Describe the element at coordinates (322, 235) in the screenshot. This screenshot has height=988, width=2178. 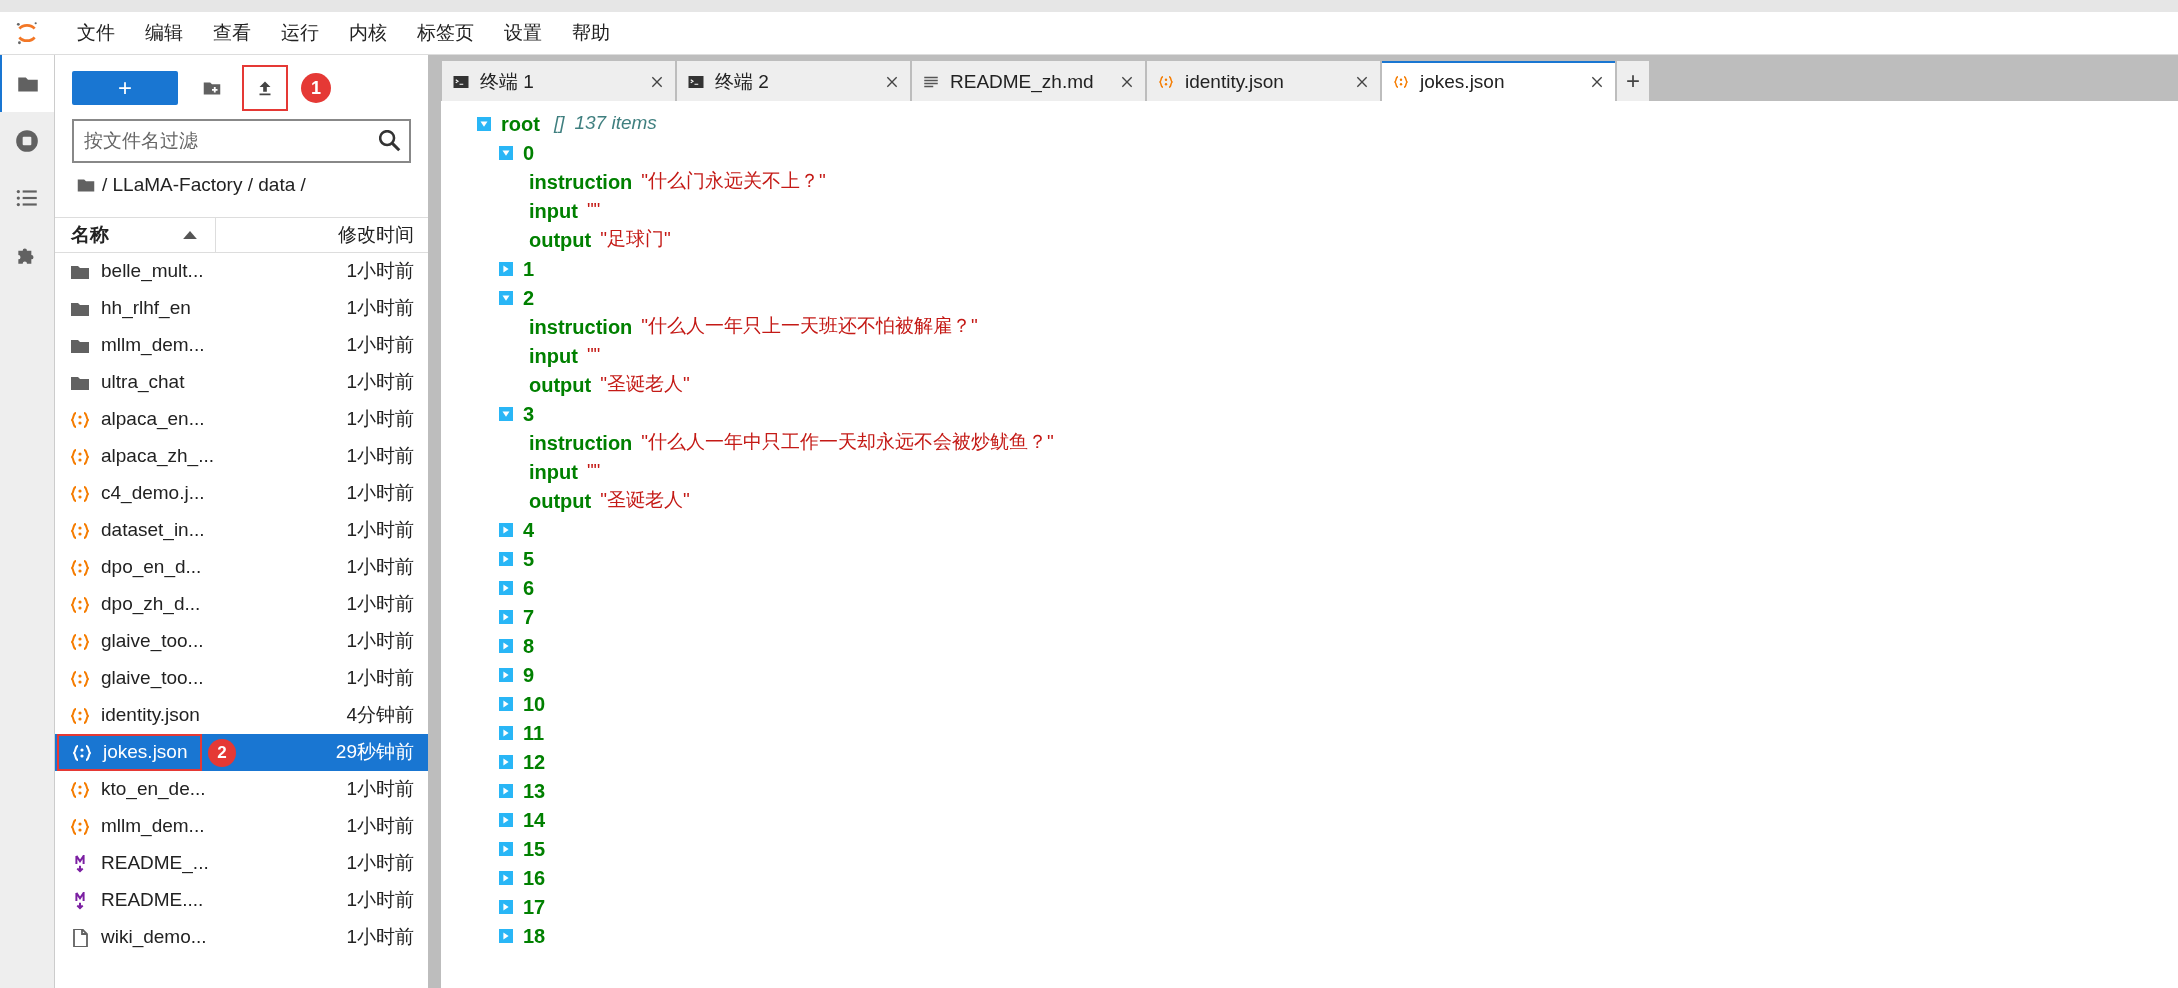
I see `column-header: 修改时间` at that location.